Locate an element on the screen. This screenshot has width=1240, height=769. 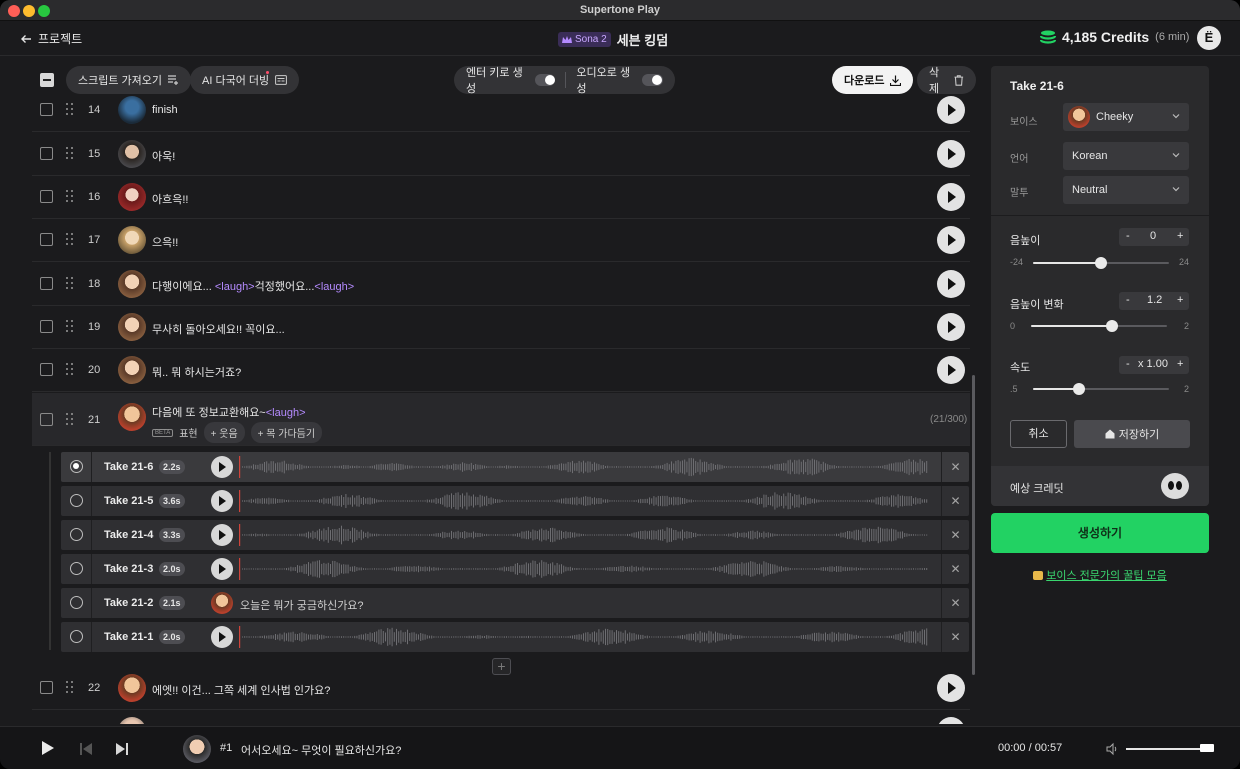
take-row: Take 21-1 2.0s ✕ is located at coordinates (515, 637).